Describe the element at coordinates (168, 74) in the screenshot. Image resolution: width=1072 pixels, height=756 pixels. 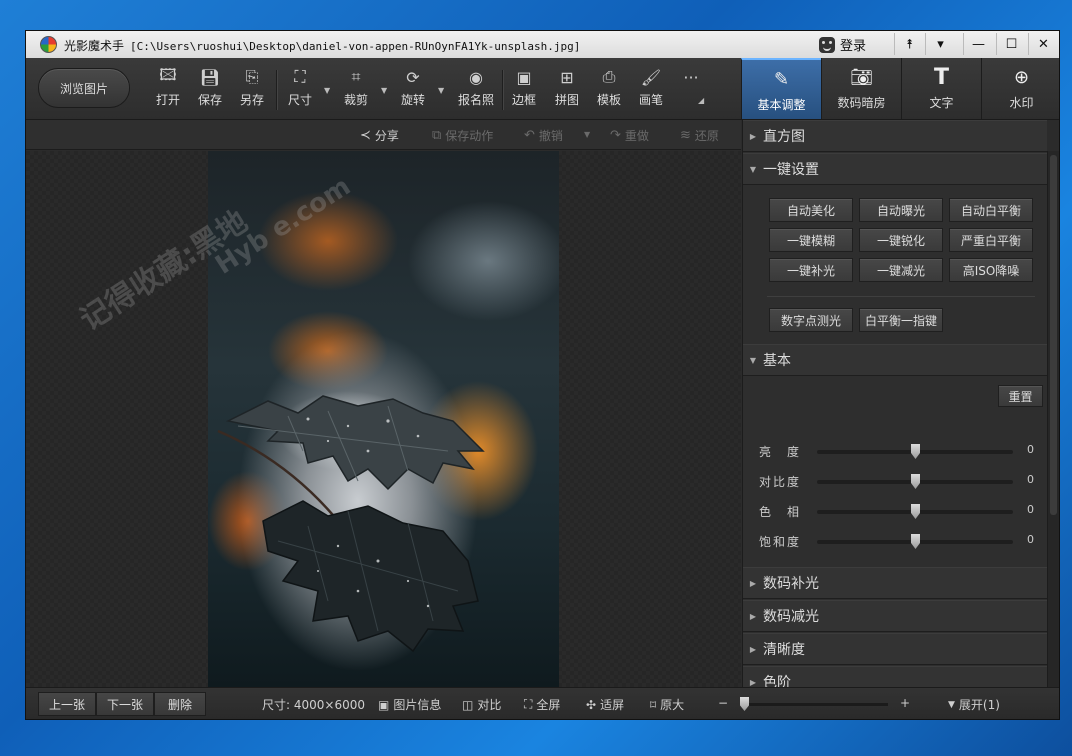
I see `open-image-icon: 🖾` at that location.